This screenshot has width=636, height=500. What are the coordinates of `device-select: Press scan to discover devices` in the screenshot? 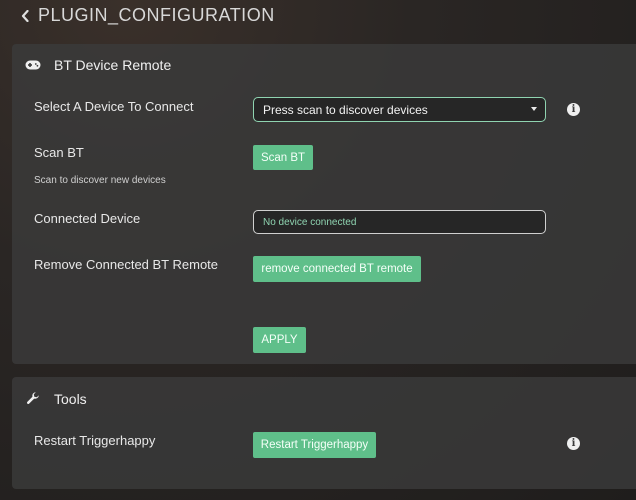 It's located at (399, 109).